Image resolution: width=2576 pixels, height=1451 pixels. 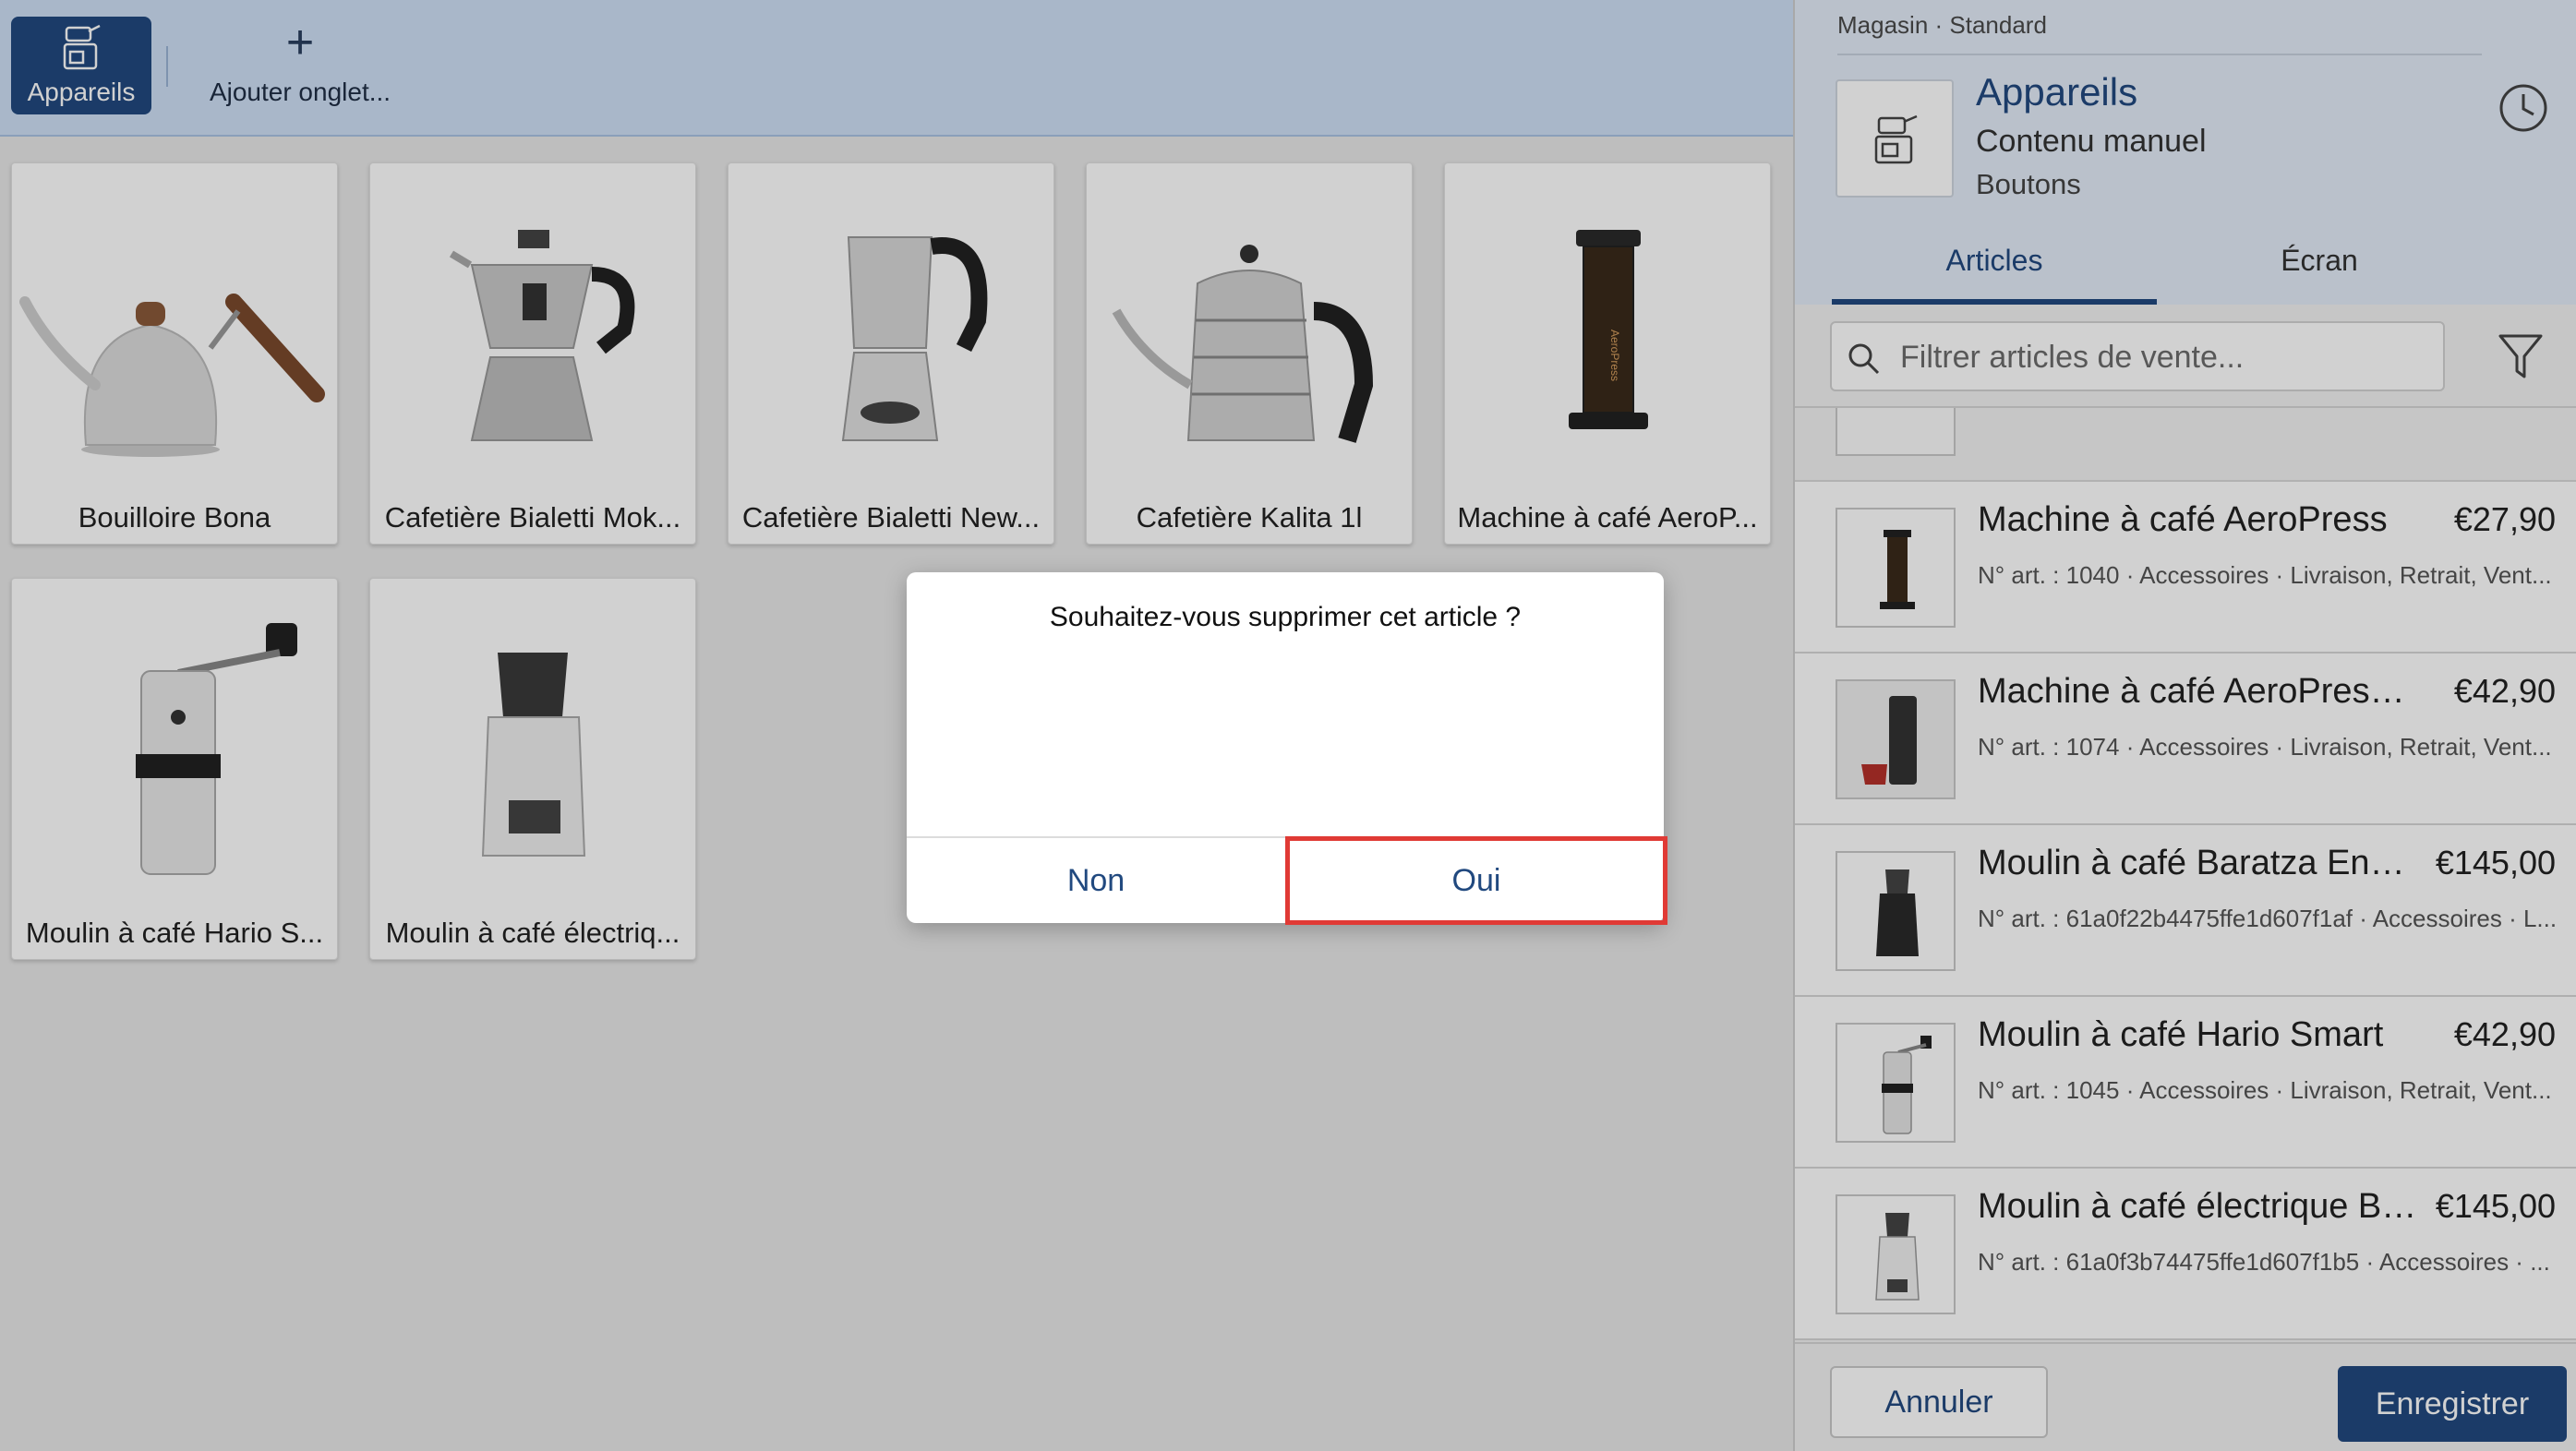 I want to click on dialog-message: Souhaitez-vous supprimer cet article ?, so click(x=1285, y=617).